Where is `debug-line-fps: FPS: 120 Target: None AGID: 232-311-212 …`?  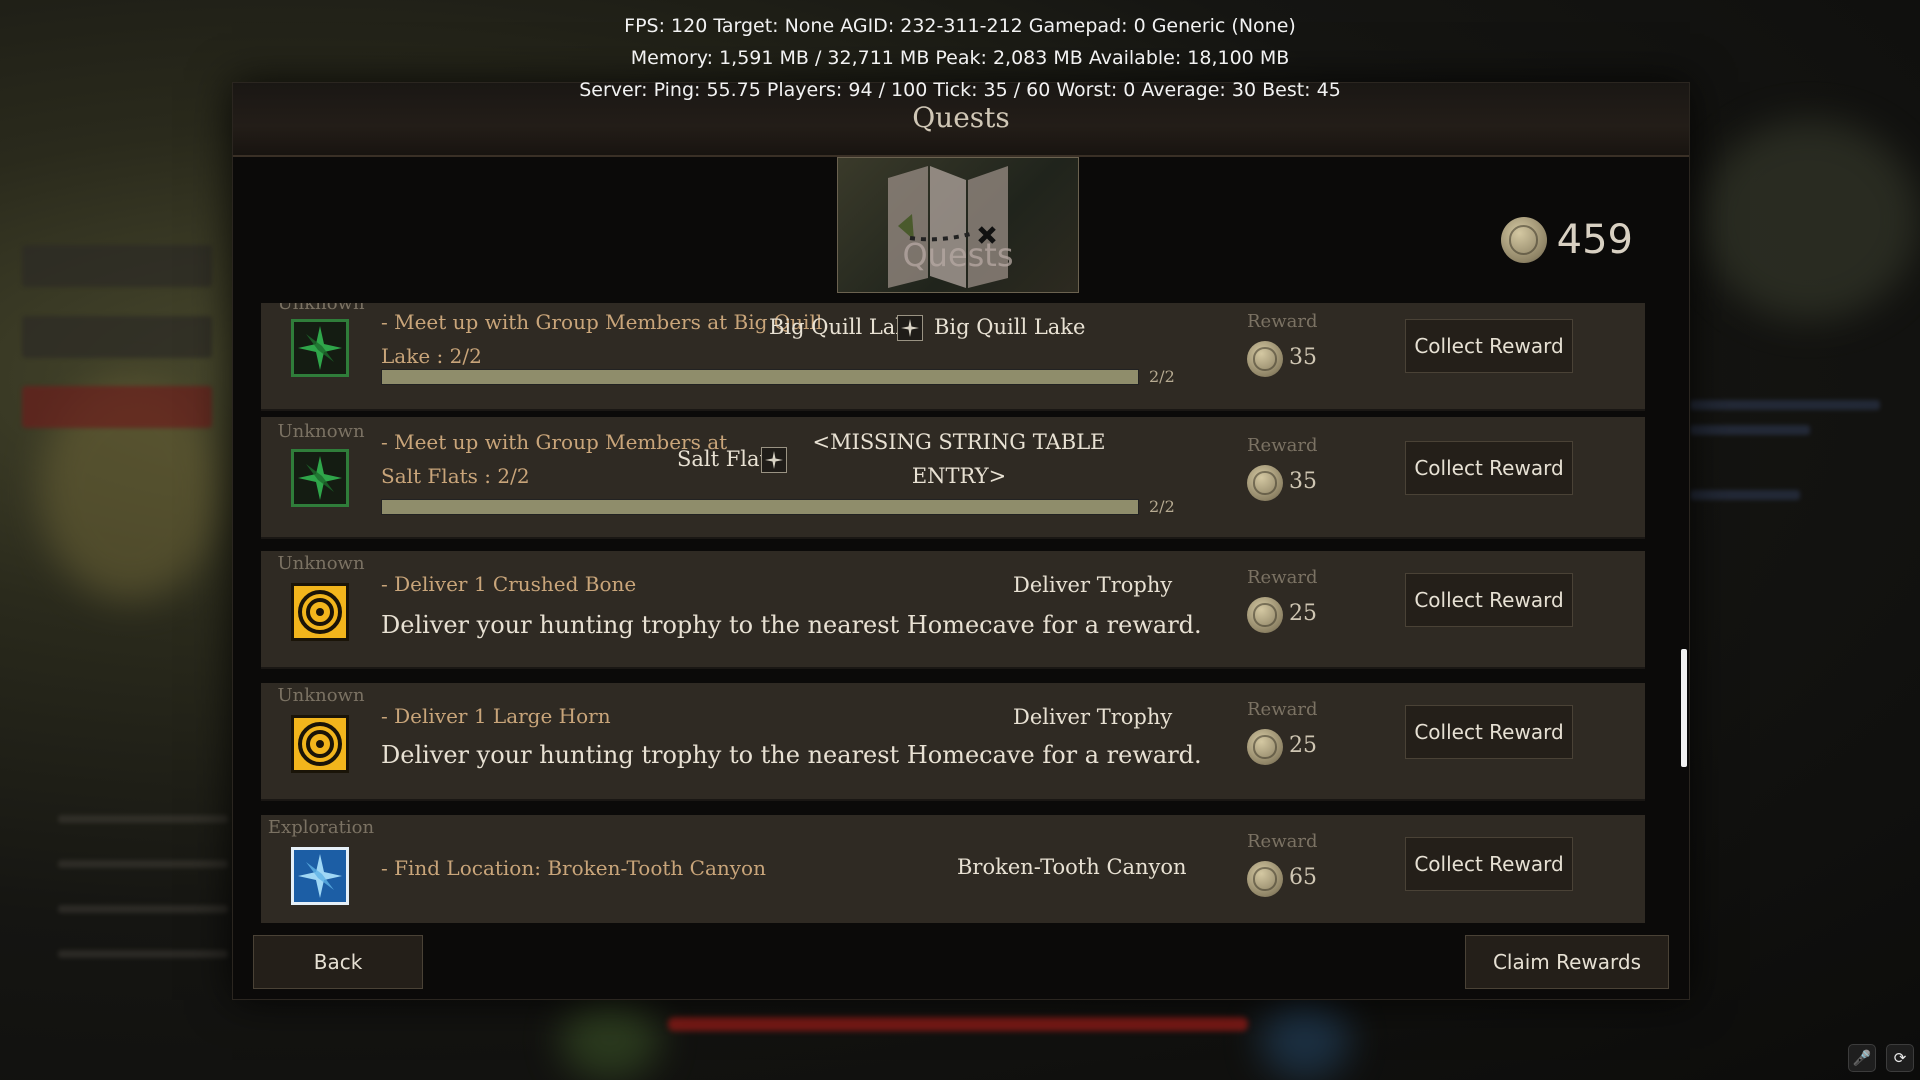 debug-line-fps: FPS: 120 Target: None AGID: 232-311-212 … is located at coordinates (960, 26).